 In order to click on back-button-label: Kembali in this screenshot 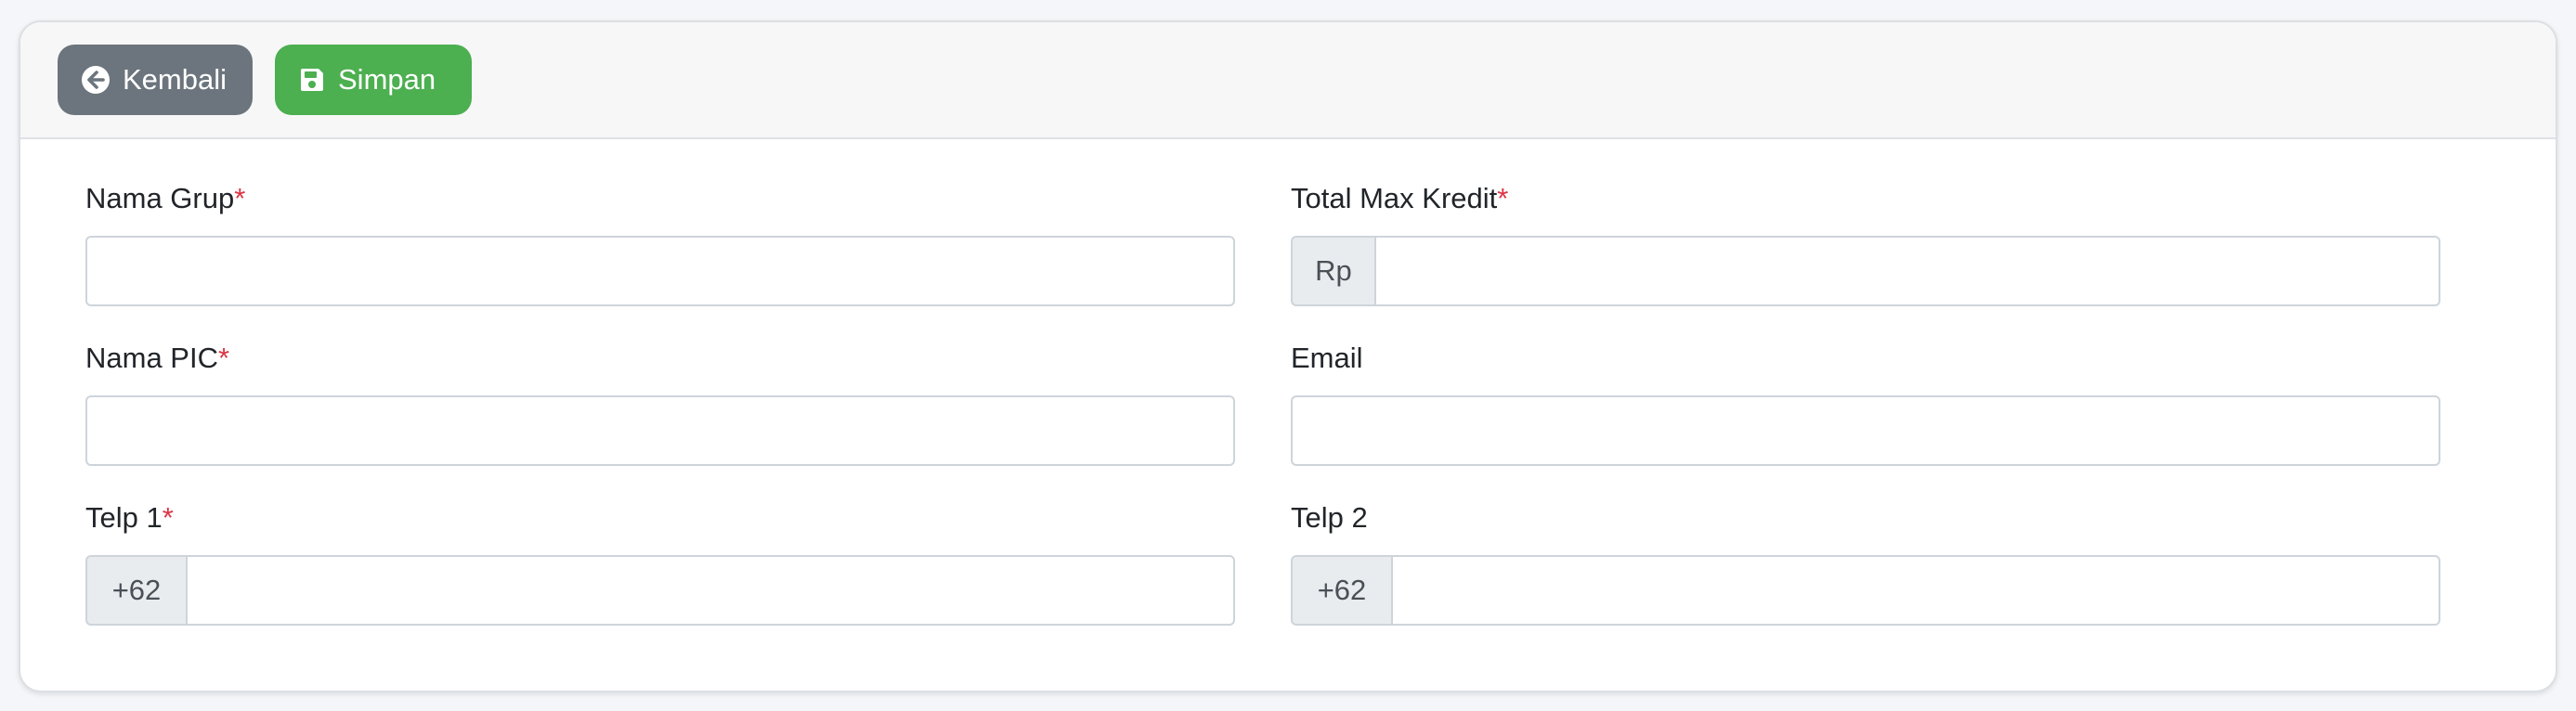, I will do `click(175, 79)`.